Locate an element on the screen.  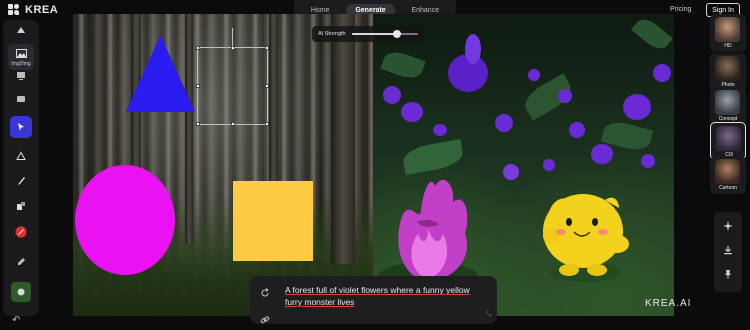
screen-tool is located at coordinates (21, 76).